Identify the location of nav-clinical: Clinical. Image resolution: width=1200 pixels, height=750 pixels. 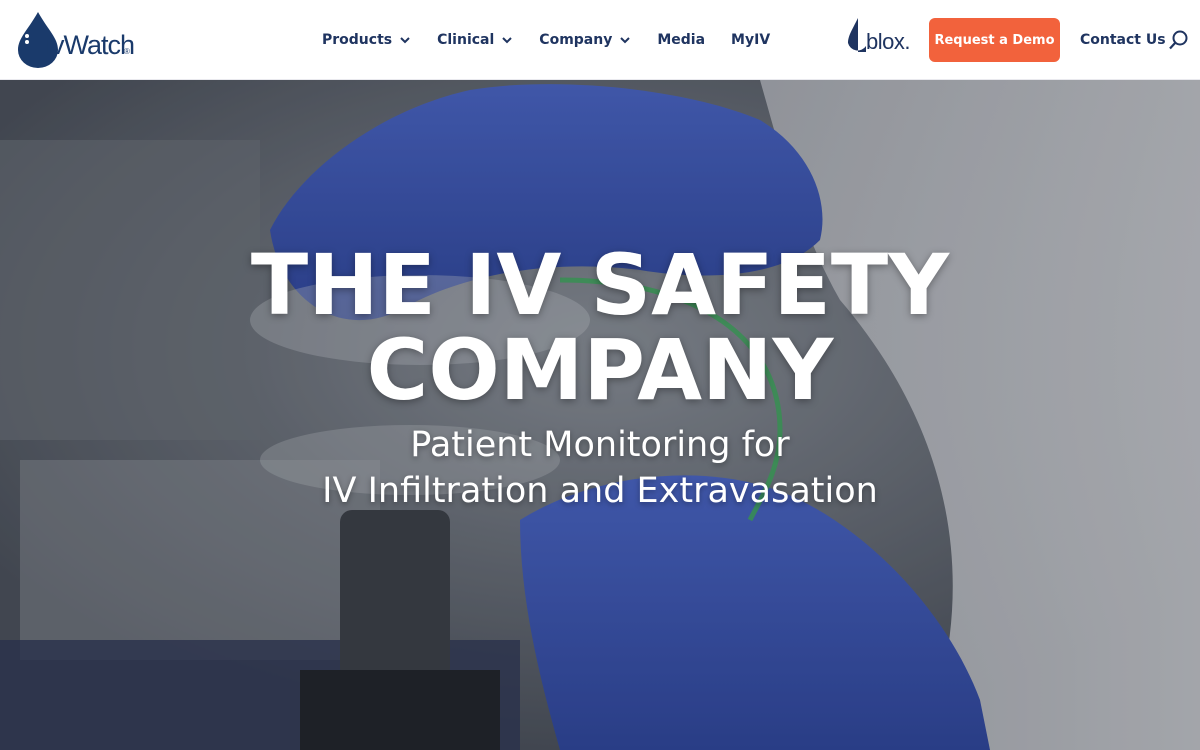
(475, 40).